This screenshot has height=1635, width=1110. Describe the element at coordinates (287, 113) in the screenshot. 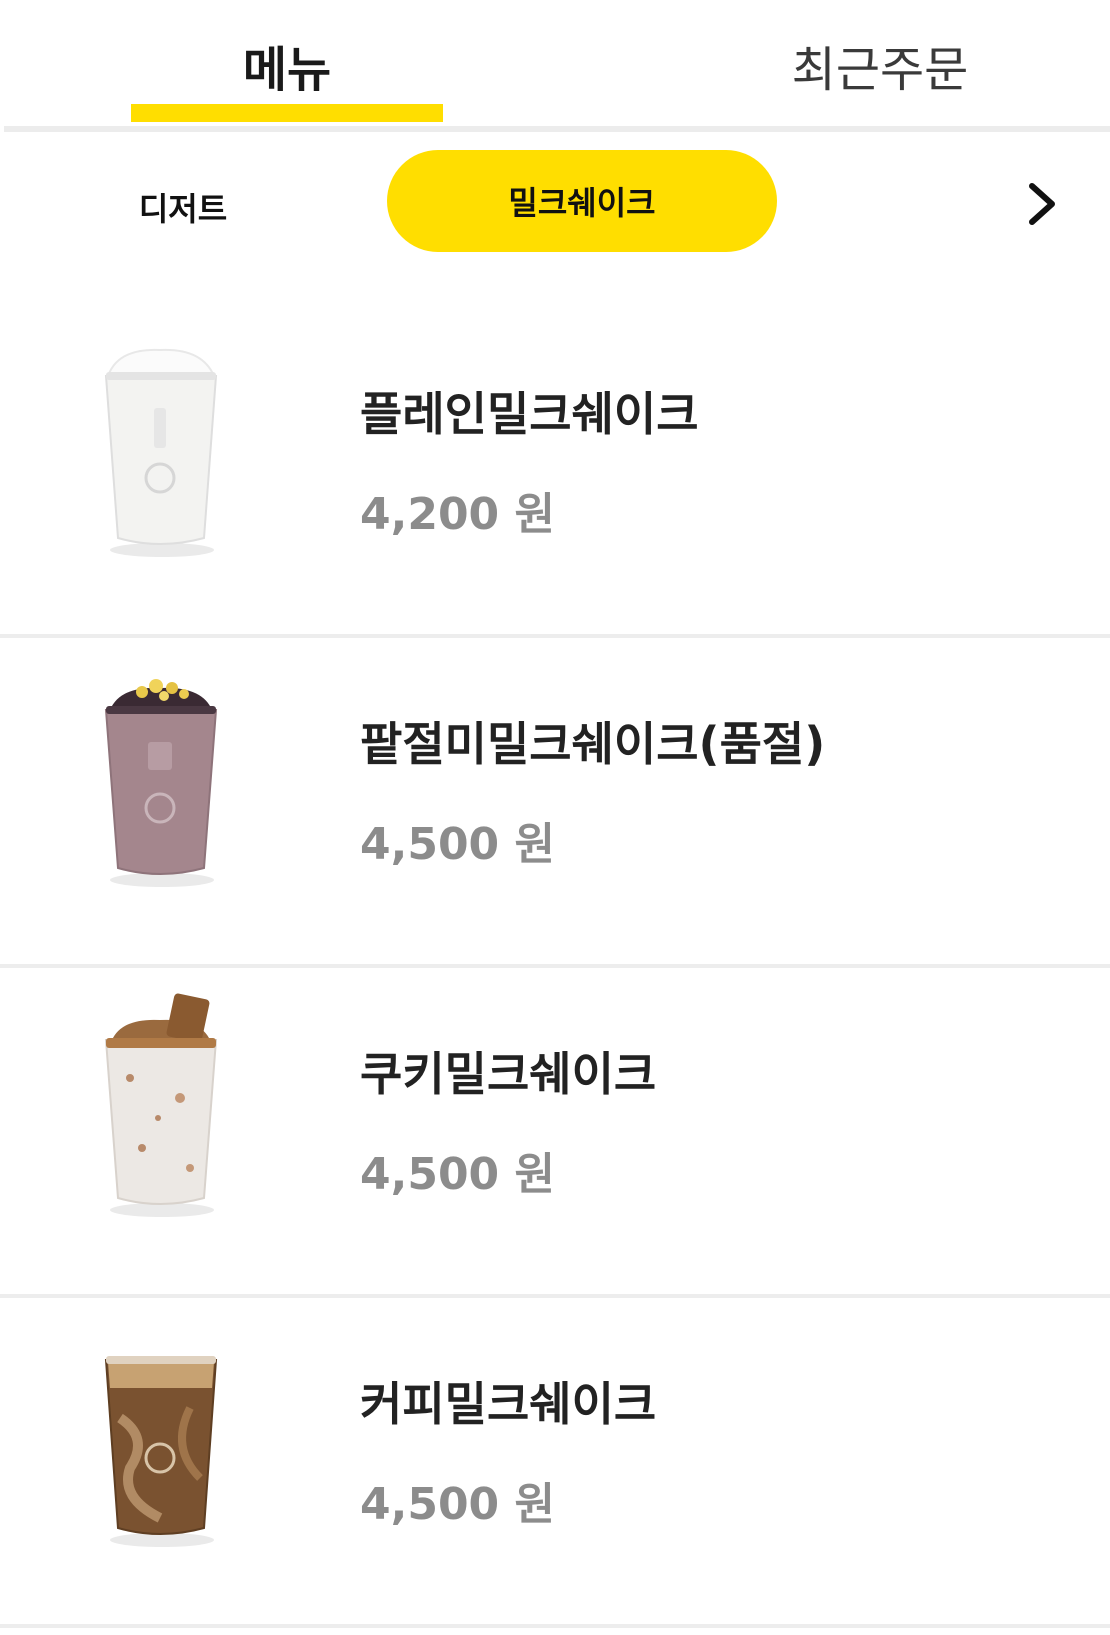

I see `active-tab-indicator` at that location.